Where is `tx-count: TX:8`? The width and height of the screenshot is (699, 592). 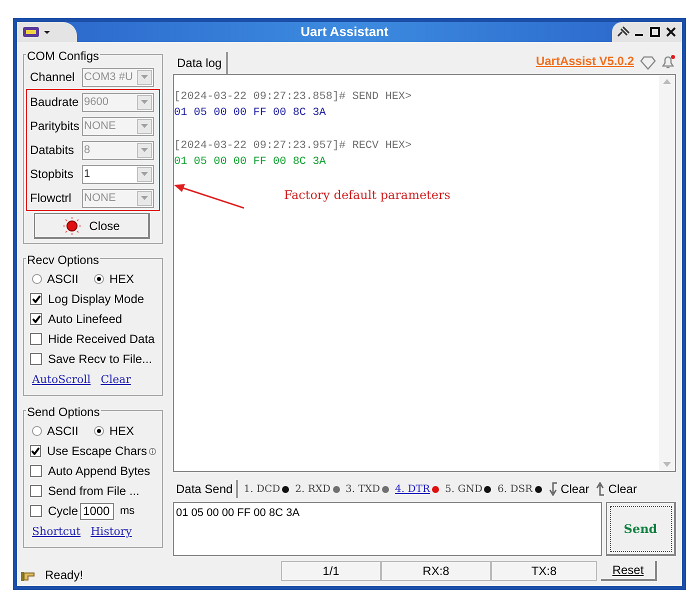 tx-count: TX:8 is located at coordinates (544, 571).